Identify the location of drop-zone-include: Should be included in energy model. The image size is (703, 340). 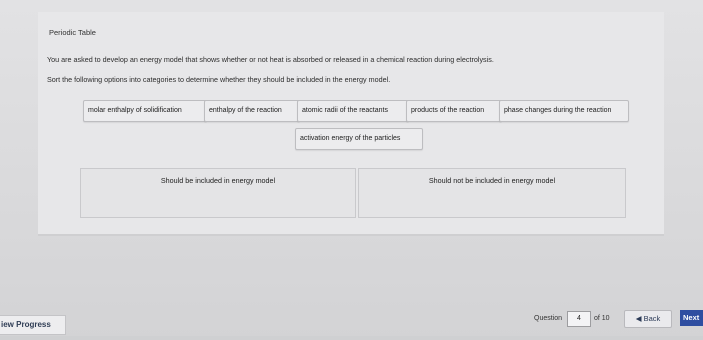
(218, 193).